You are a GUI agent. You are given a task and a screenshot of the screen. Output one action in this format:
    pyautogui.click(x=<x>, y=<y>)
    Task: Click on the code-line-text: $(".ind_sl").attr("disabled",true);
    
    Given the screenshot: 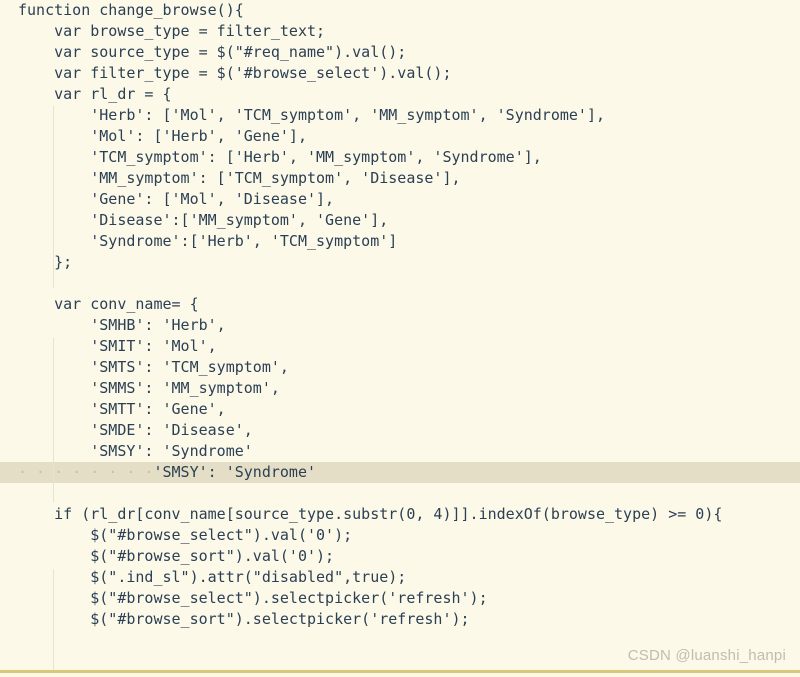 What is the action you would take?
    pyautogui.click(x=212, y=577)
    